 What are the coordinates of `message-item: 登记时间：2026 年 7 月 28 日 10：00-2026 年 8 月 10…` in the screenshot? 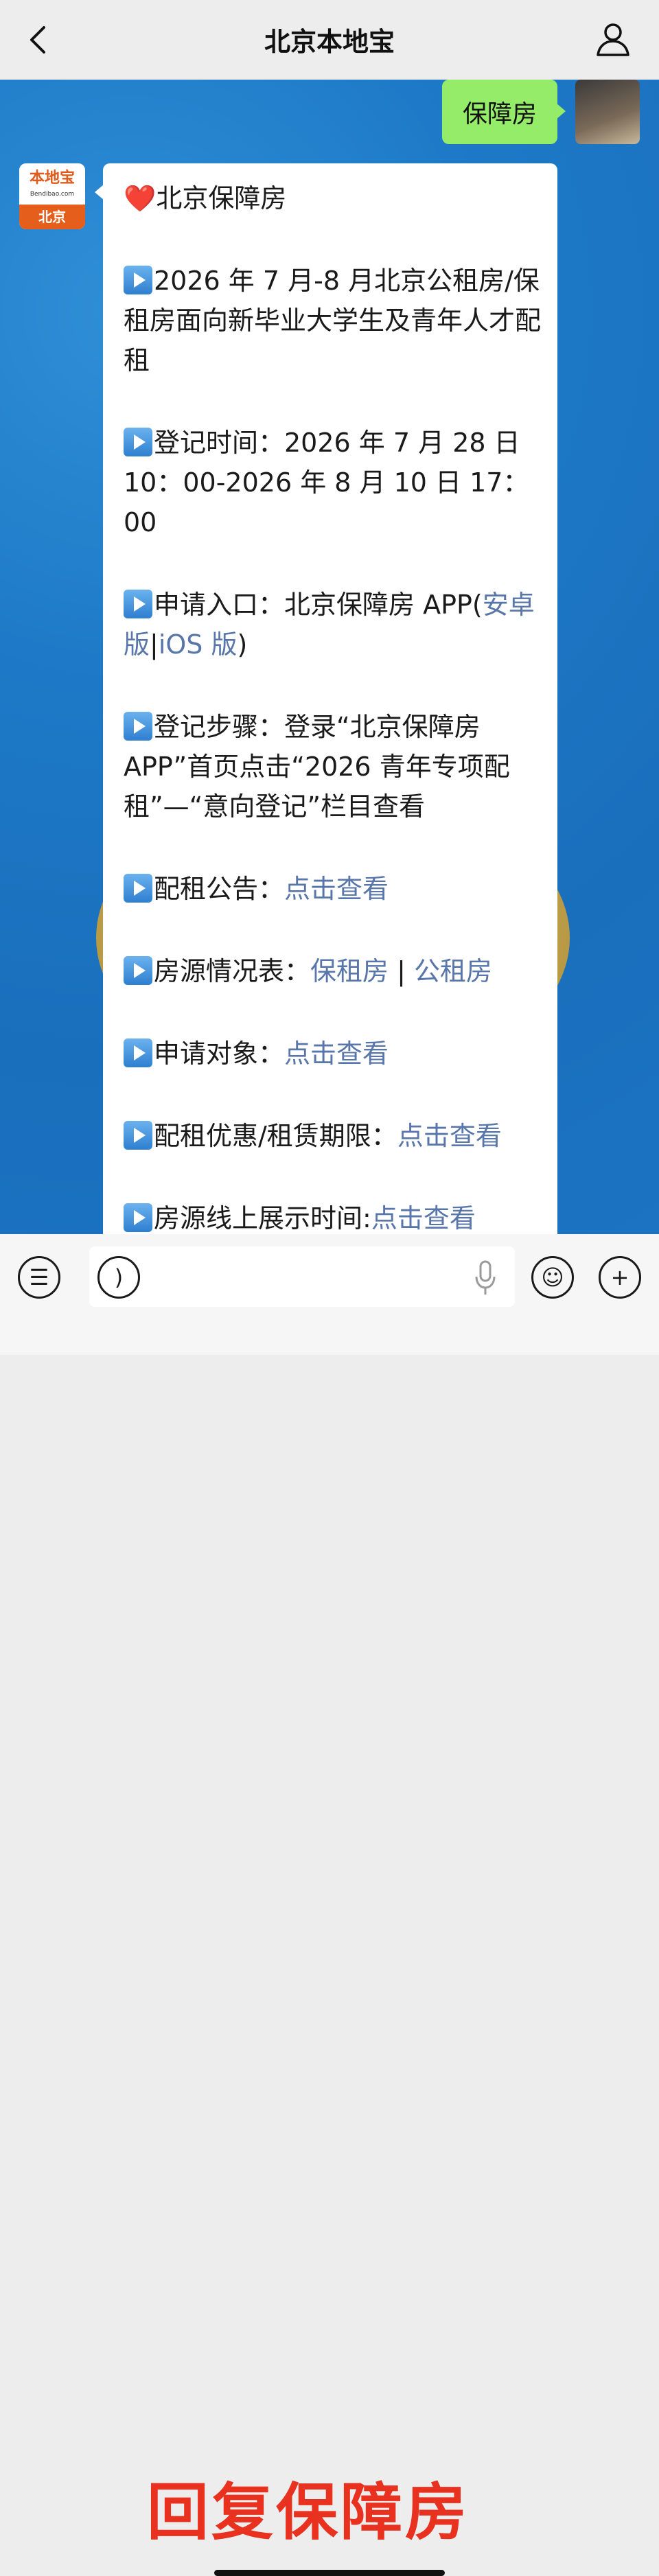 It's located at (326, 482).